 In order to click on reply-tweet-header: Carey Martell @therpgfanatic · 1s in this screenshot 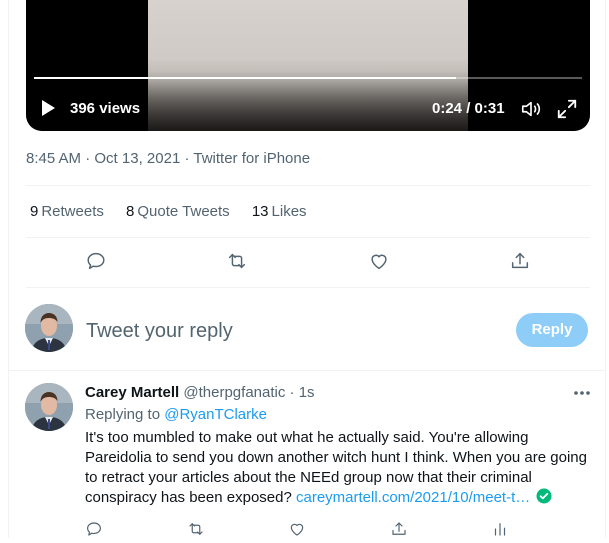, I will do `click(200, 392)`.